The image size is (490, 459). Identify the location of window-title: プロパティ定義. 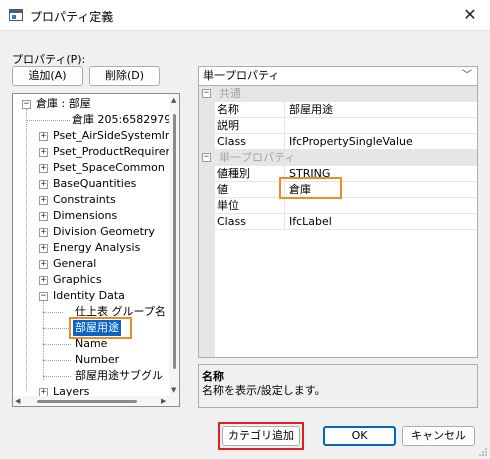
(72, 17).